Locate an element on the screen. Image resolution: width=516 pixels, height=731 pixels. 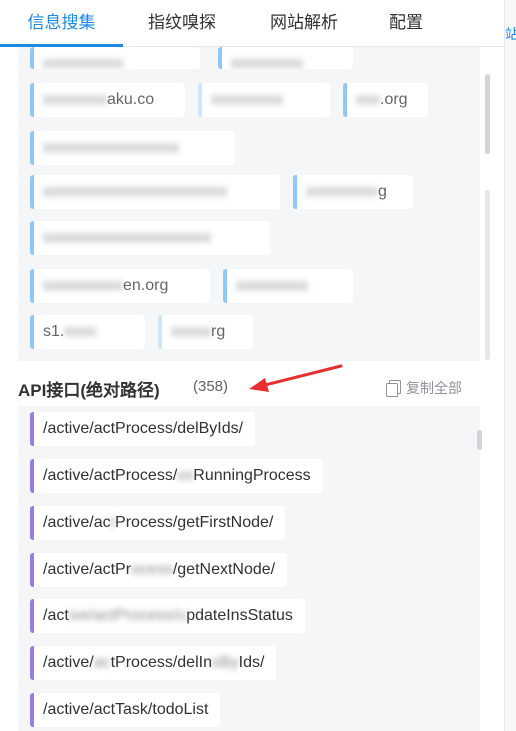
api-item: /active/actProcess/getFirstNode/ is located at coordinates (158, 523).